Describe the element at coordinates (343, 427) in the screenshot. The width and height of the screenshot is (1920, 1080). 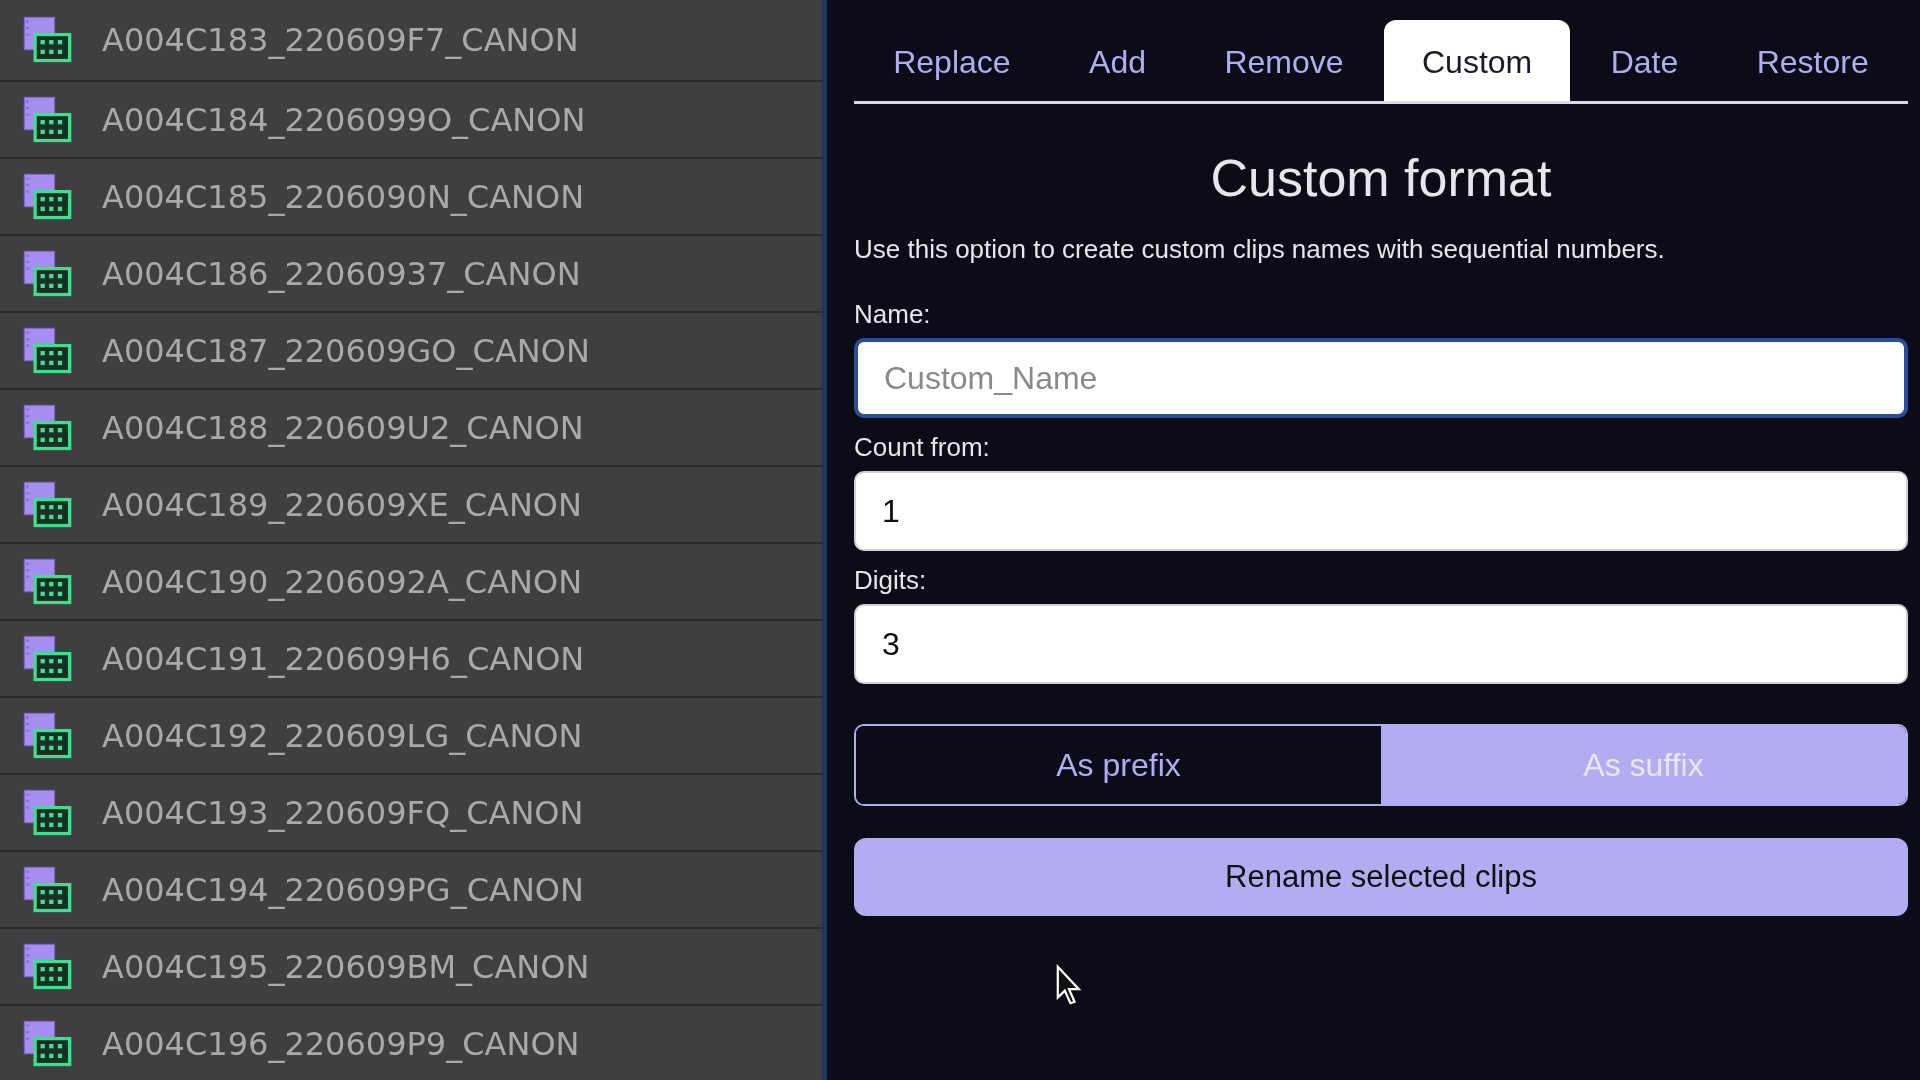
I see `clip-name: A004C188_220609U2_CANON` at that location.